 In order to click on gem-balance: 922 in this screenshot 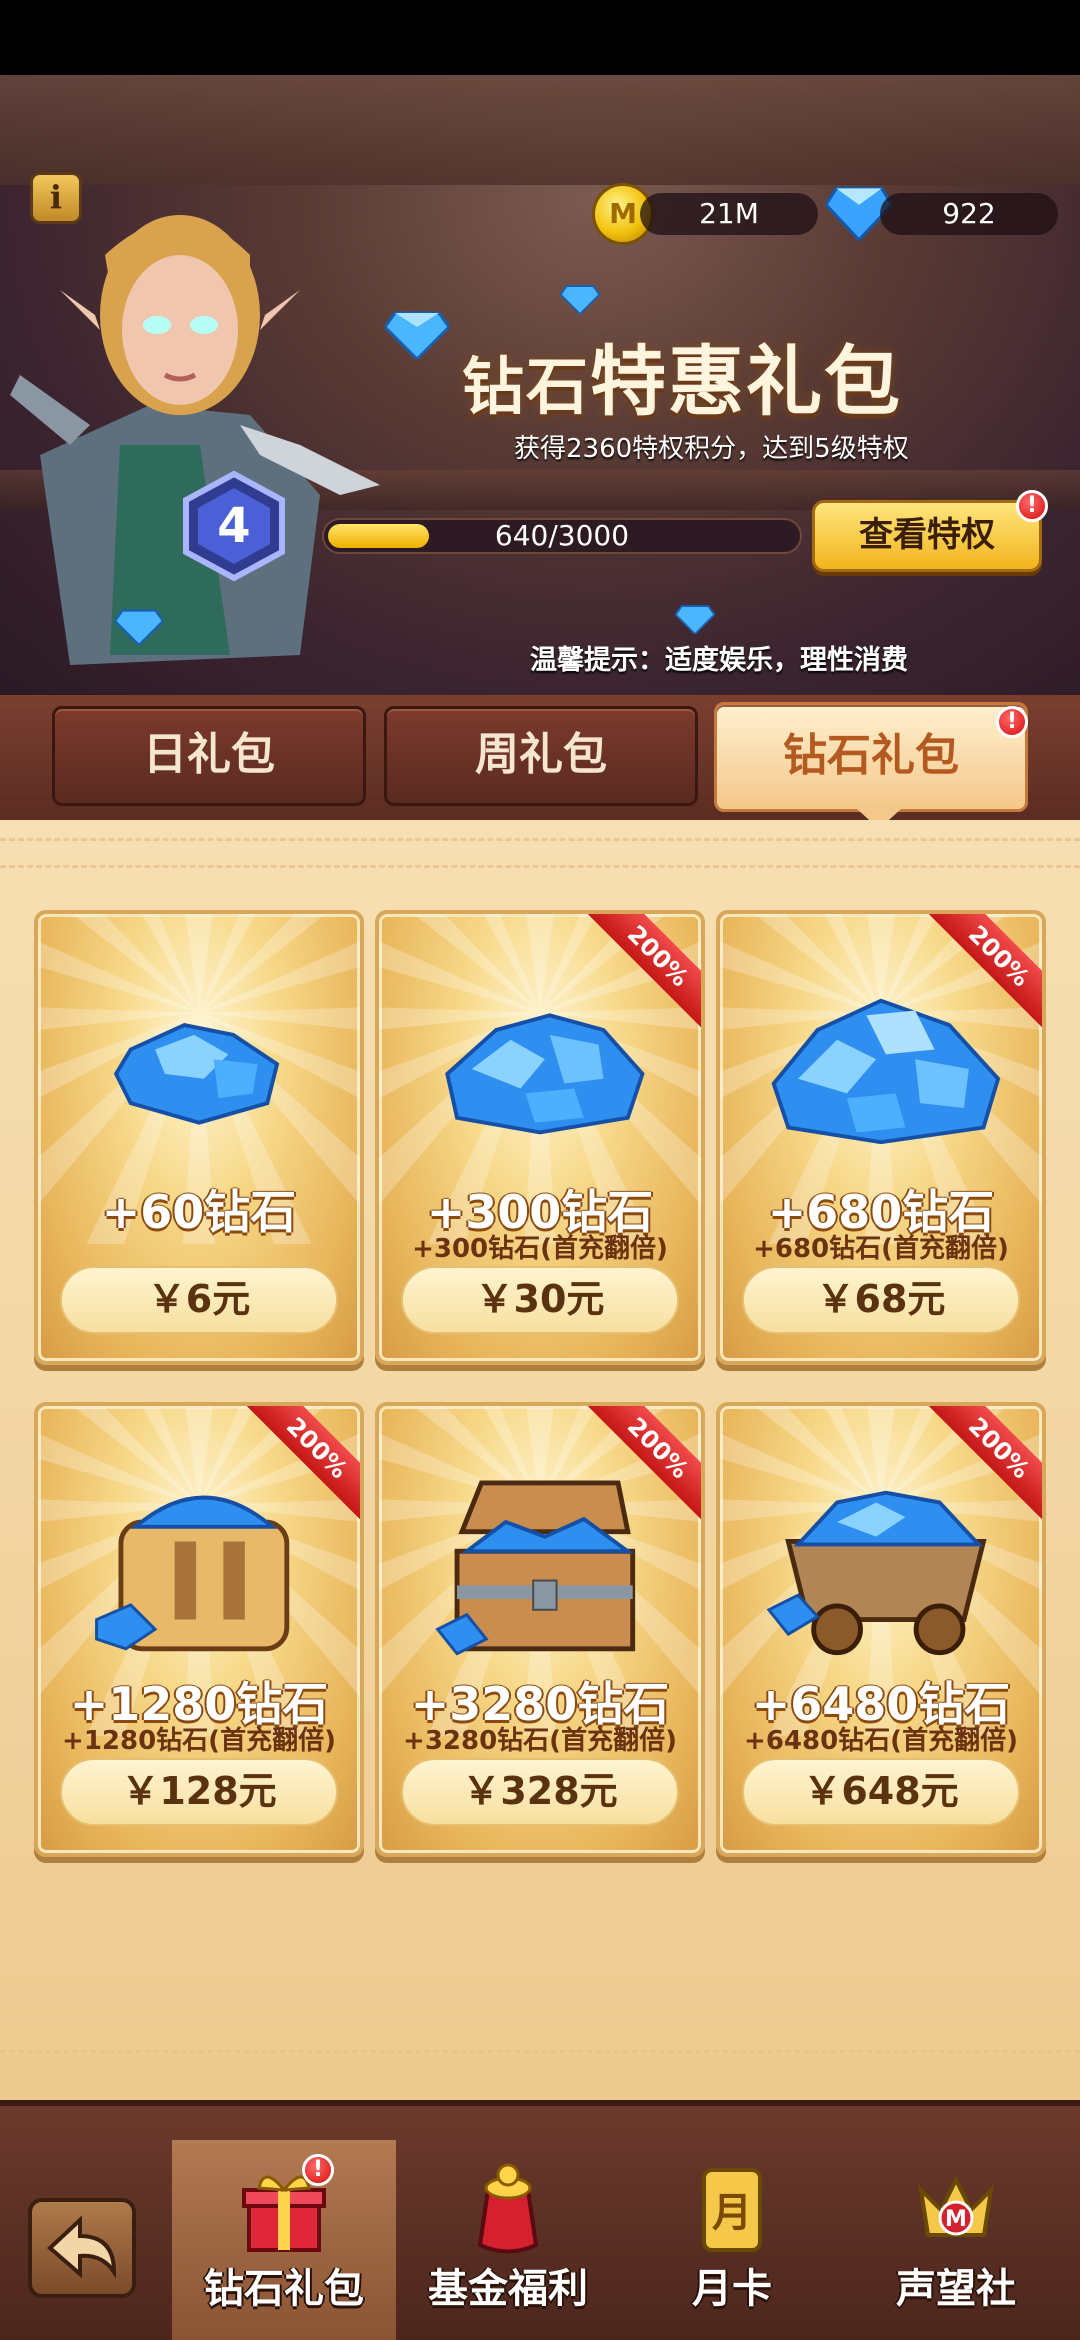, I will do `click(969, 214)`.